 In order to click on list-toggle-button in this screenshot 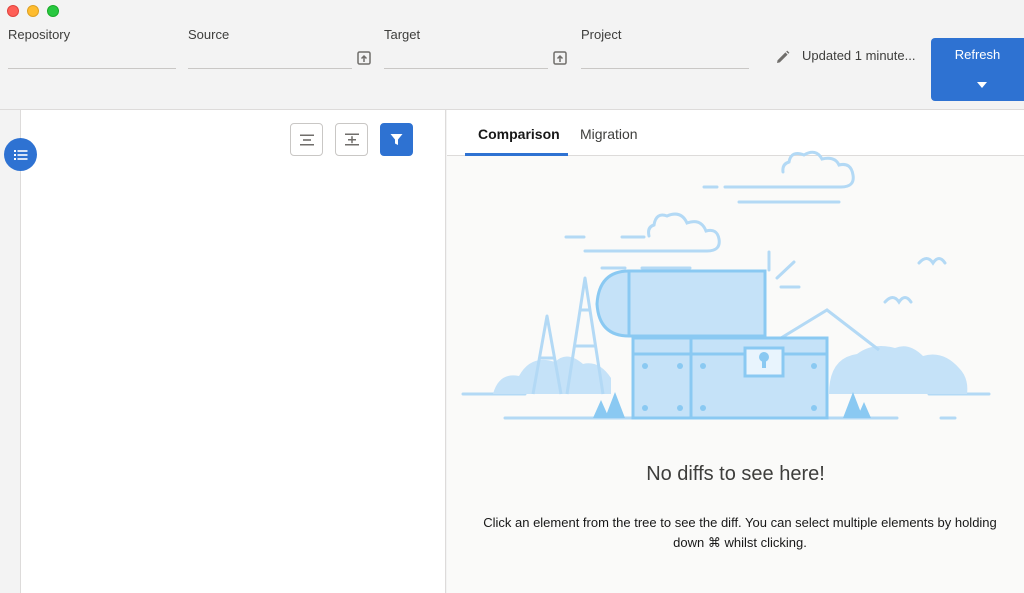, I will do `click(20, 154)`.